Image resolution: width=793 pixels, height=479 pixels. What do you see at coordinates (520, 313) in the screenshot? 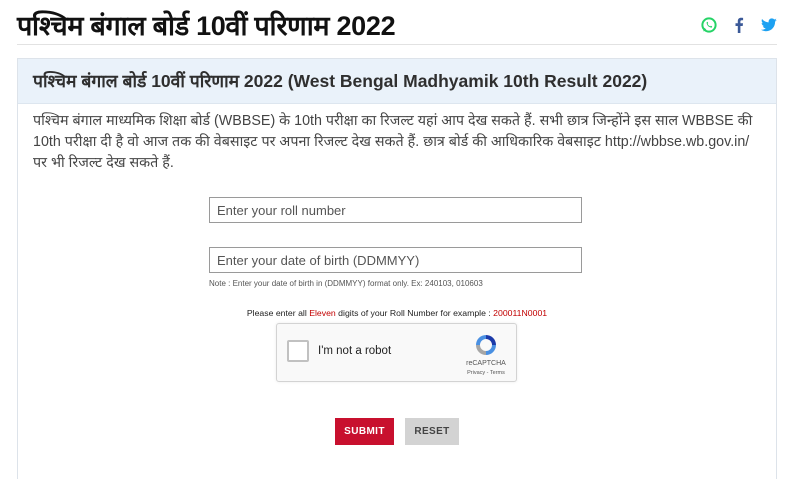
I see `instruction-example: 200011N0001` at bounding box center [520, 313].